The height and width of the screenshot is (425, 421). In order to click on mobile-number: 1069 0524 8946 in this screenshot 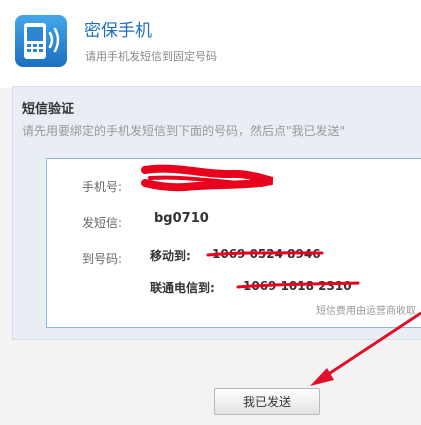, I will do `click(266, 254)`.